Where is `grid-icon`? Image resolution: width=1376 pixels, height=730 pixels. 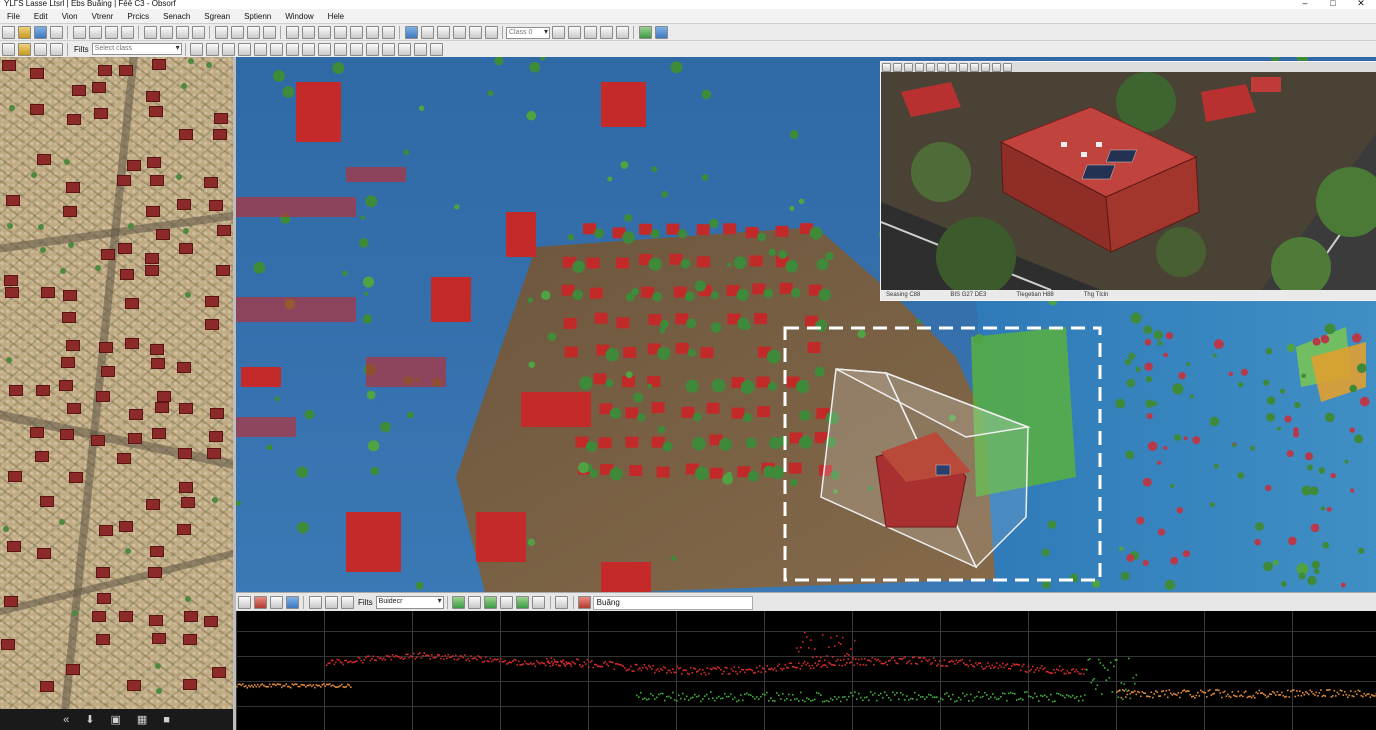 grid-icon is located at coordinates (213, 49).